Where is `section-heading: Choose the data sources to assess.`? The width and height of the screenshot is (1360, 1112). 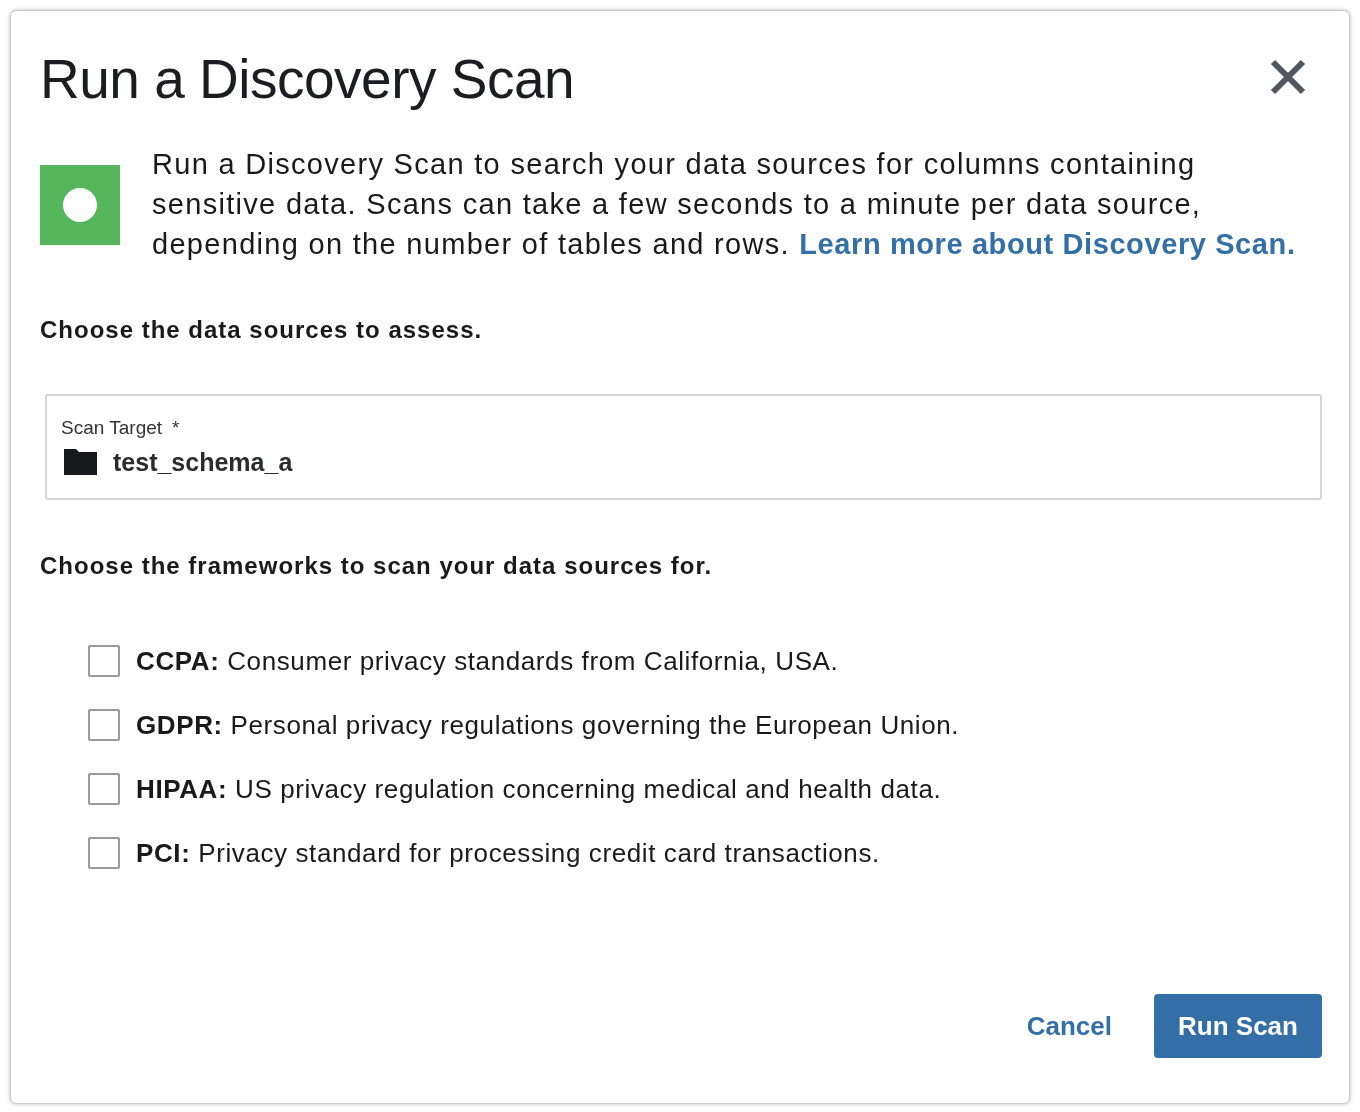
section-heading: Choose the data sources to assess. is located at coordinates (262, 330).